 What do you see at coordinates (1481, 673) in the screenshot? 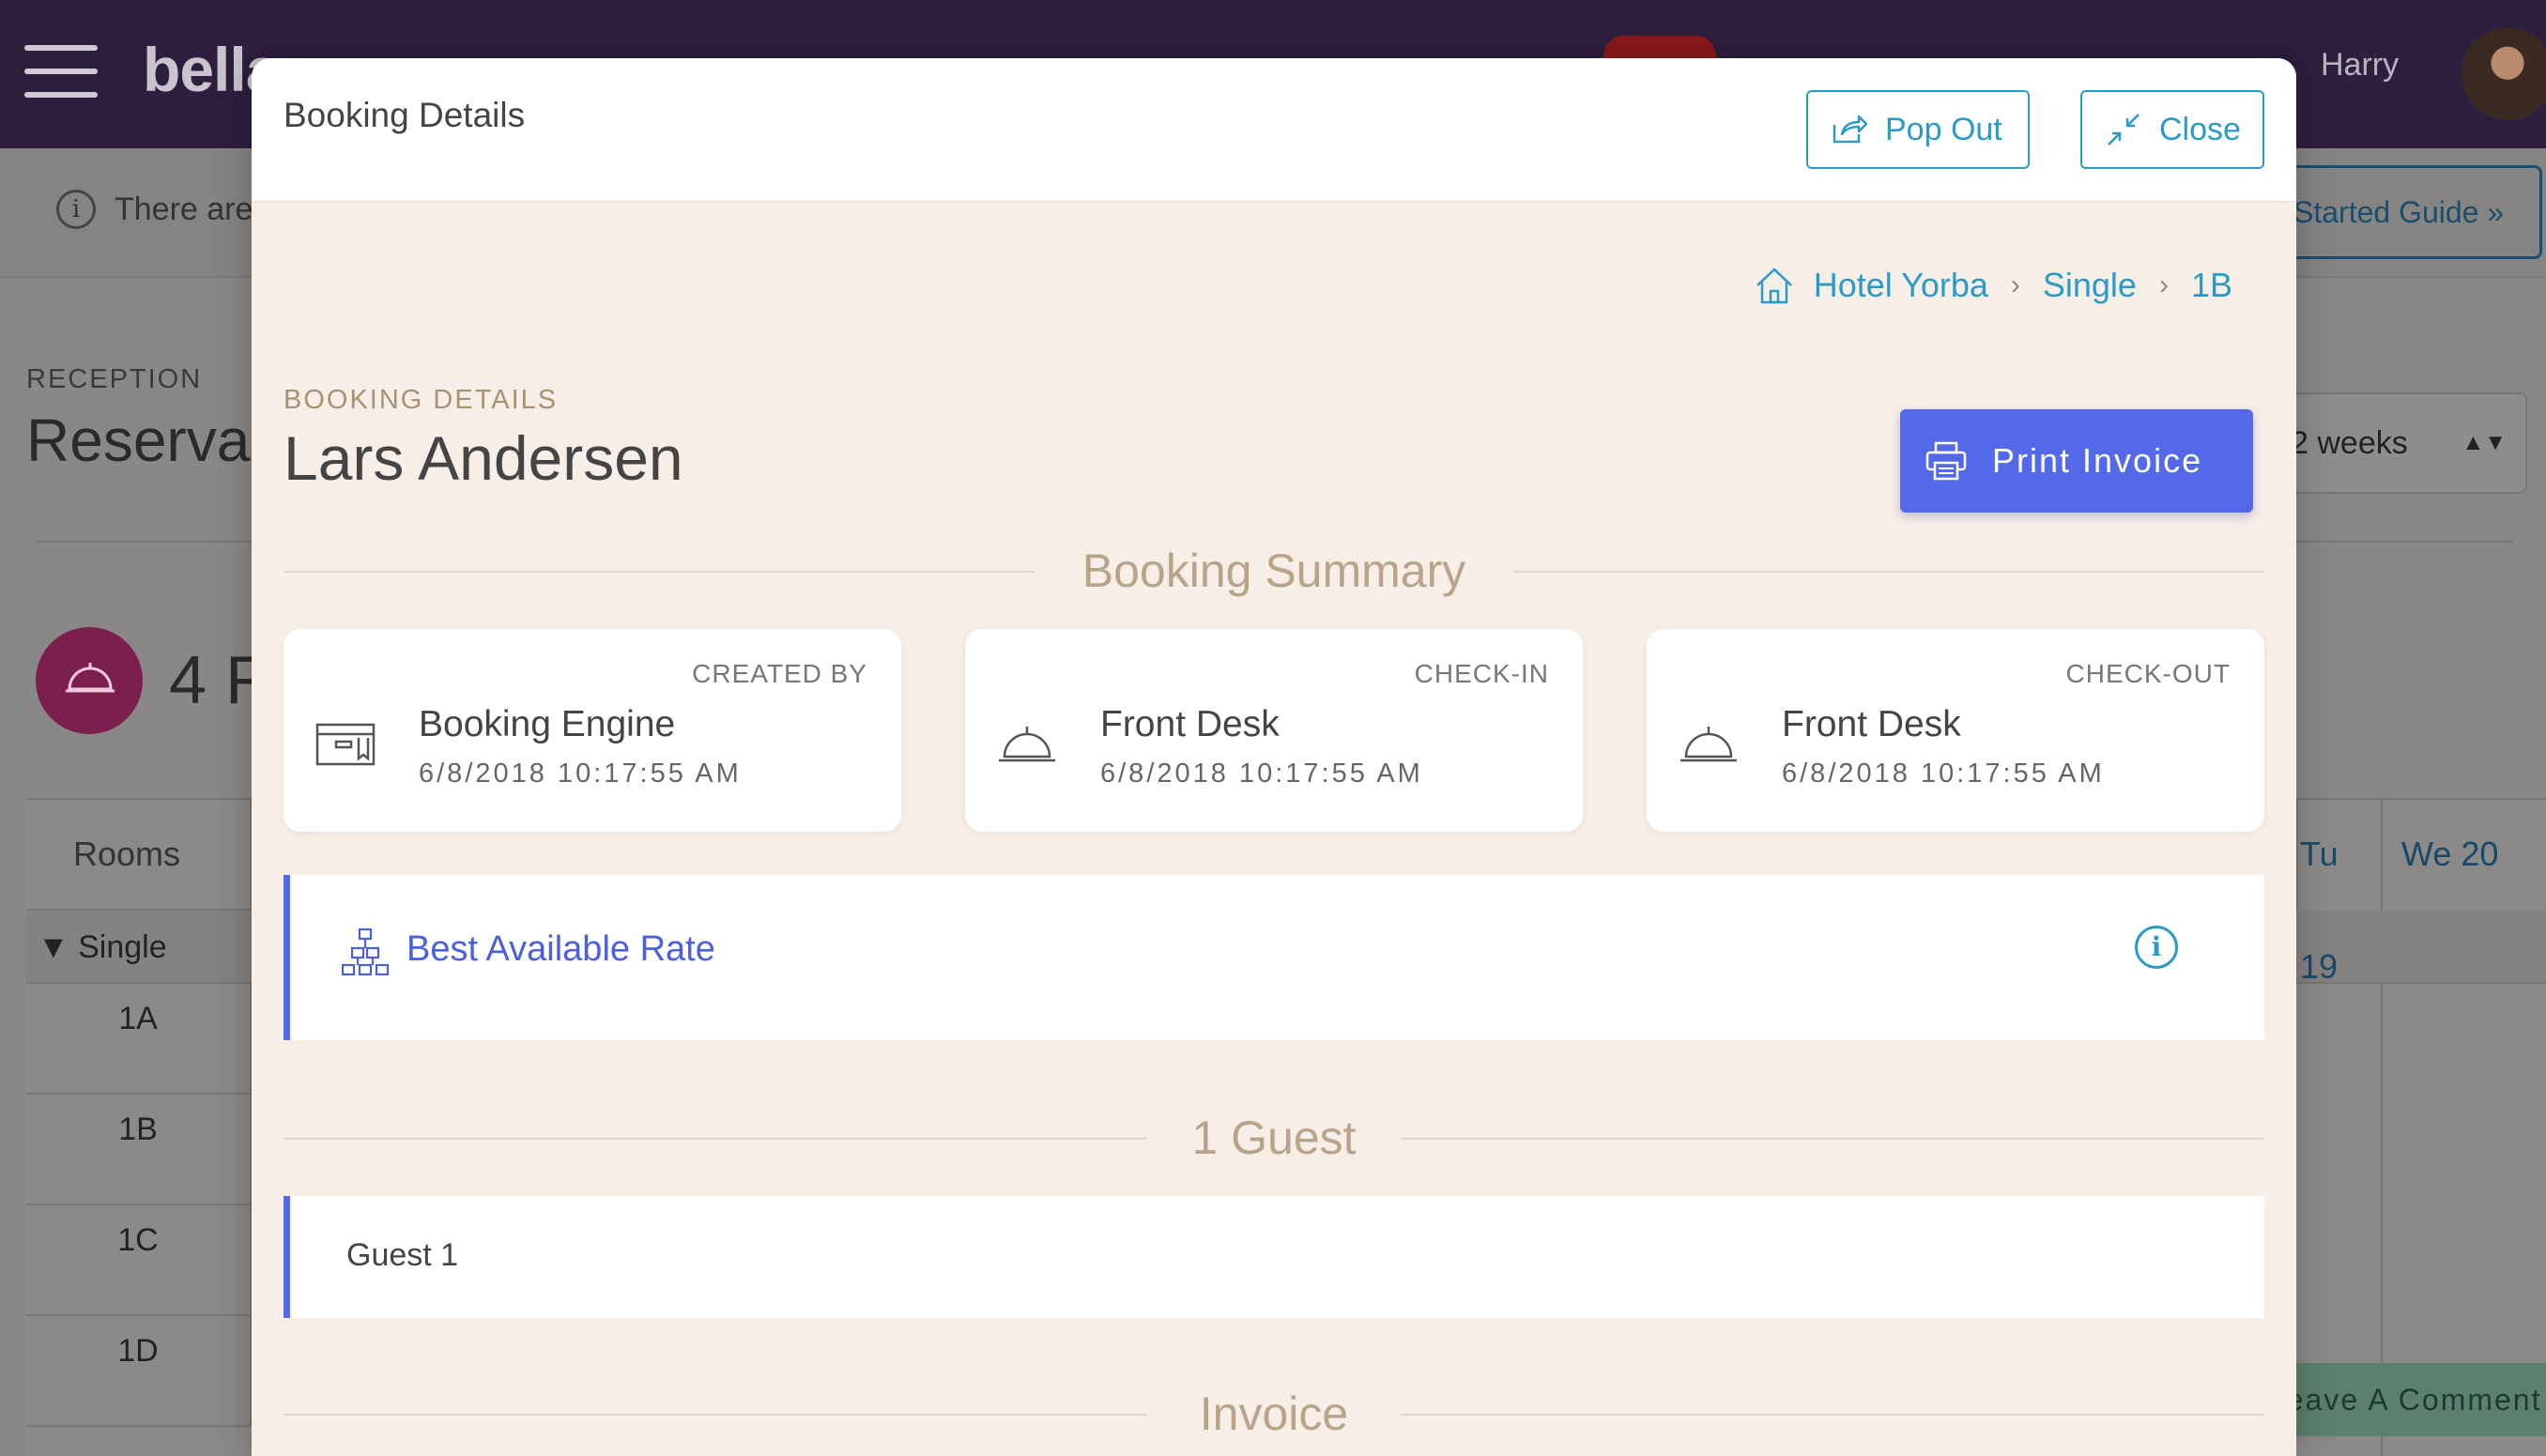
I see `card-label: CHECK-IN` at bounding box center [1481, 673].